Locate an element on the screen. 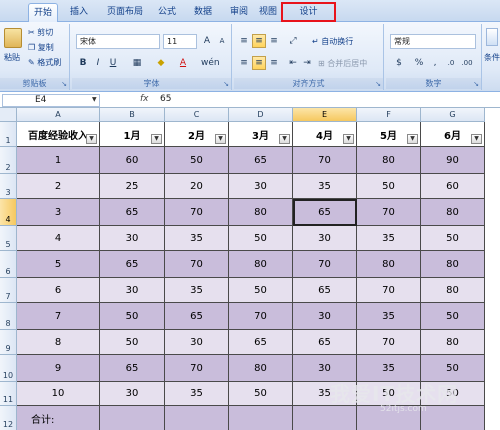 This screenshot has width=500, height=430. bold-icon: B is located at coordinates (83, 63).